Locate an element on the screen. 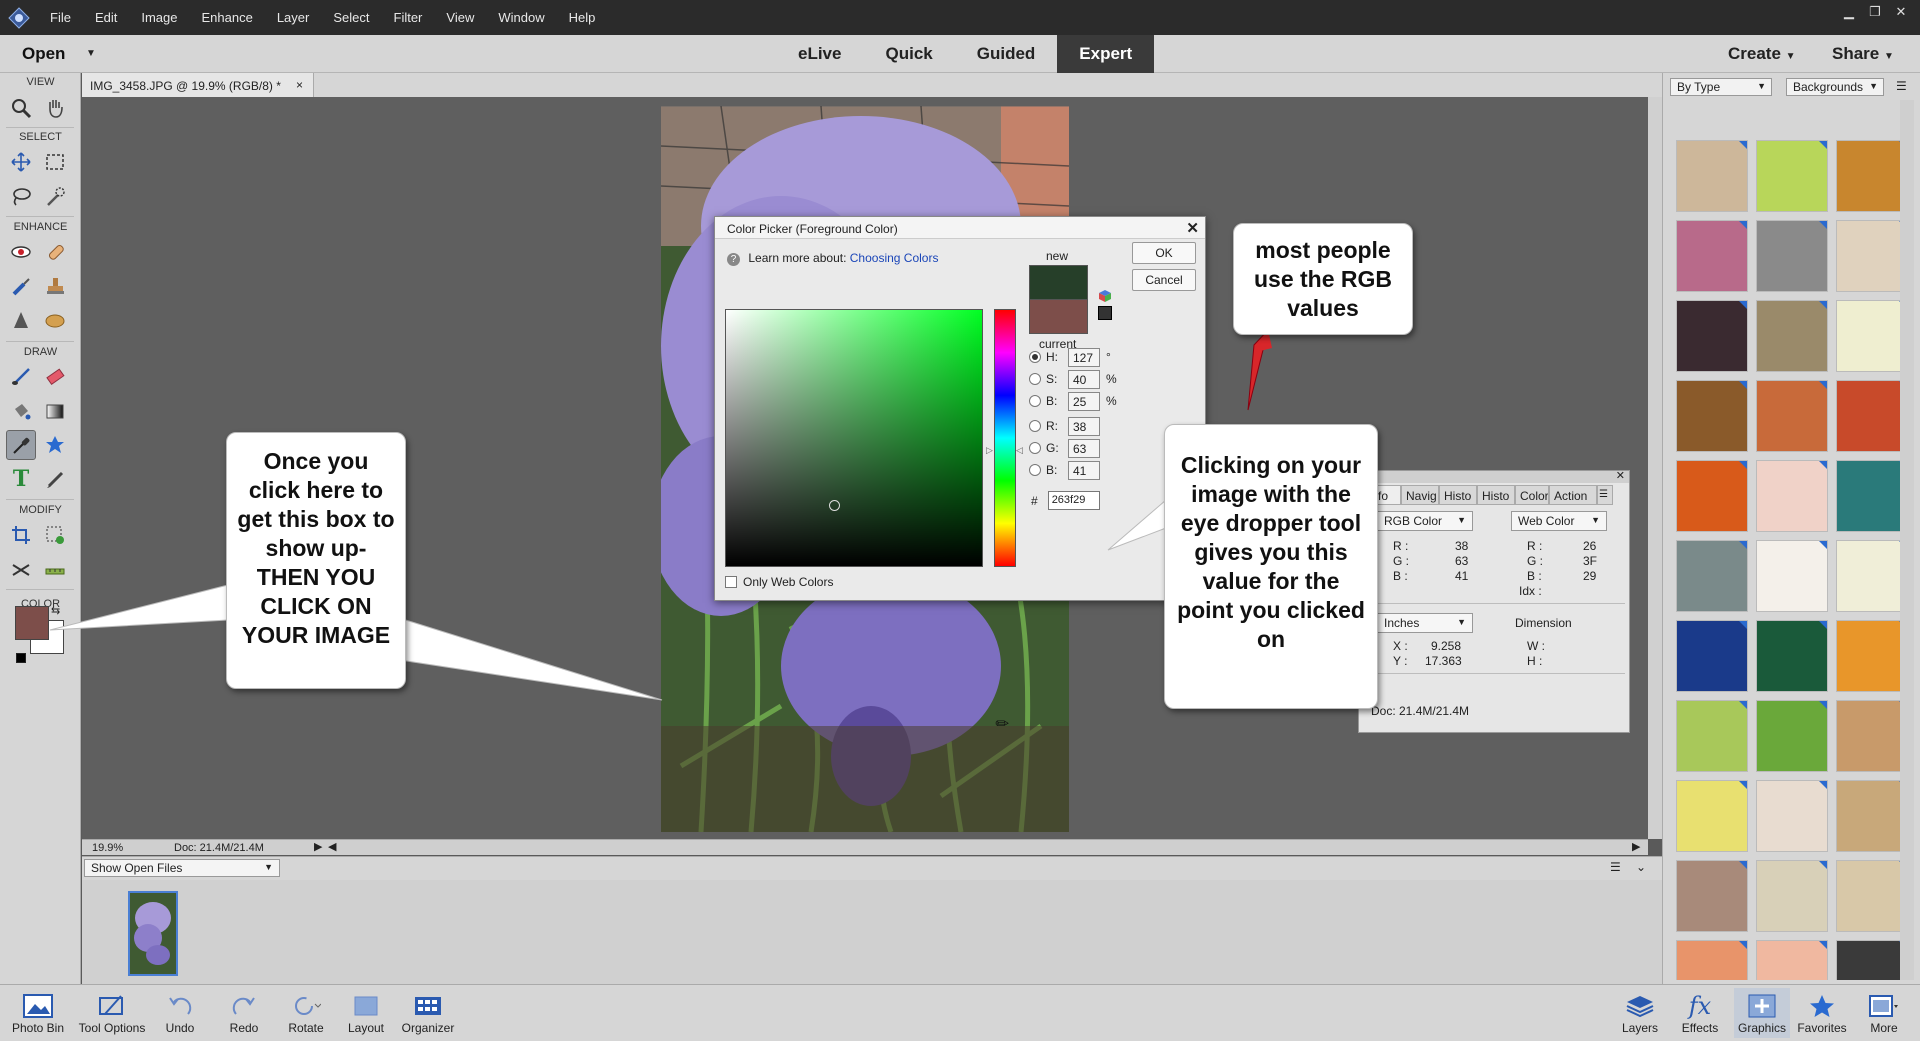 This screenshot has height=1041, width=1920. filter-type-dropdown: By Type ▼ is located at coordinates (1721, 87).